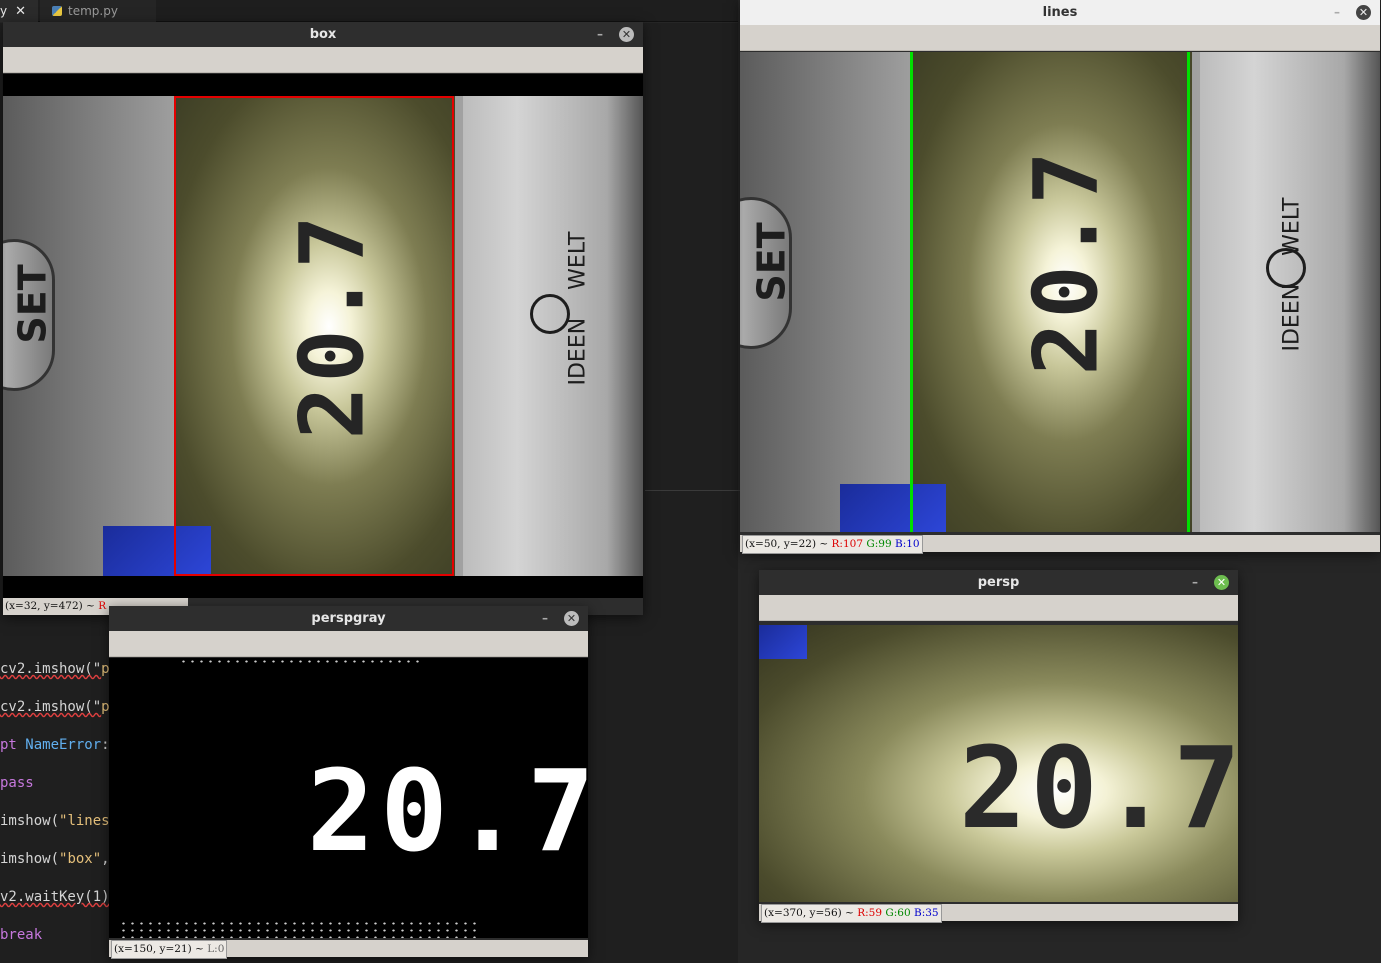 The height and width of the screenshot is (963, 1381). I want to click on code-line: imshow("lines, so click(55, 821).